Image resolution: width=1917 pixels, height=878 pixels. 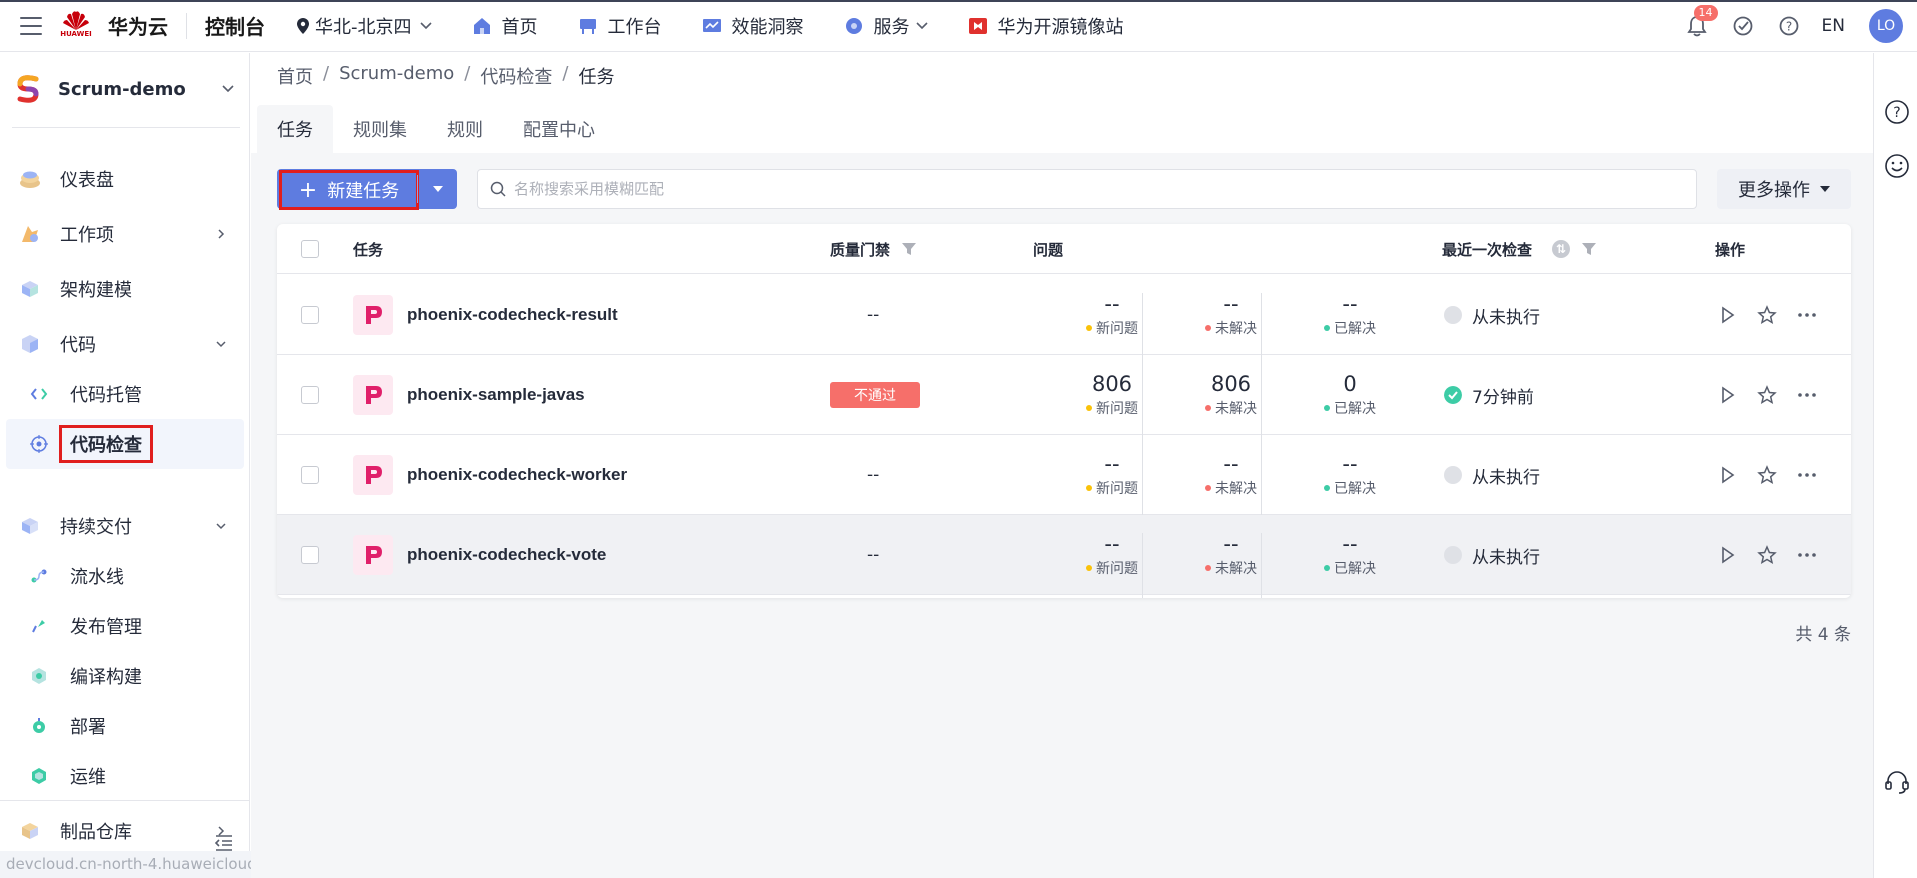 What do you see at coordinates (1506, 317) in the screenshot?
I see `last-check-text: 从未执行` at bounding box center [1506, 317].